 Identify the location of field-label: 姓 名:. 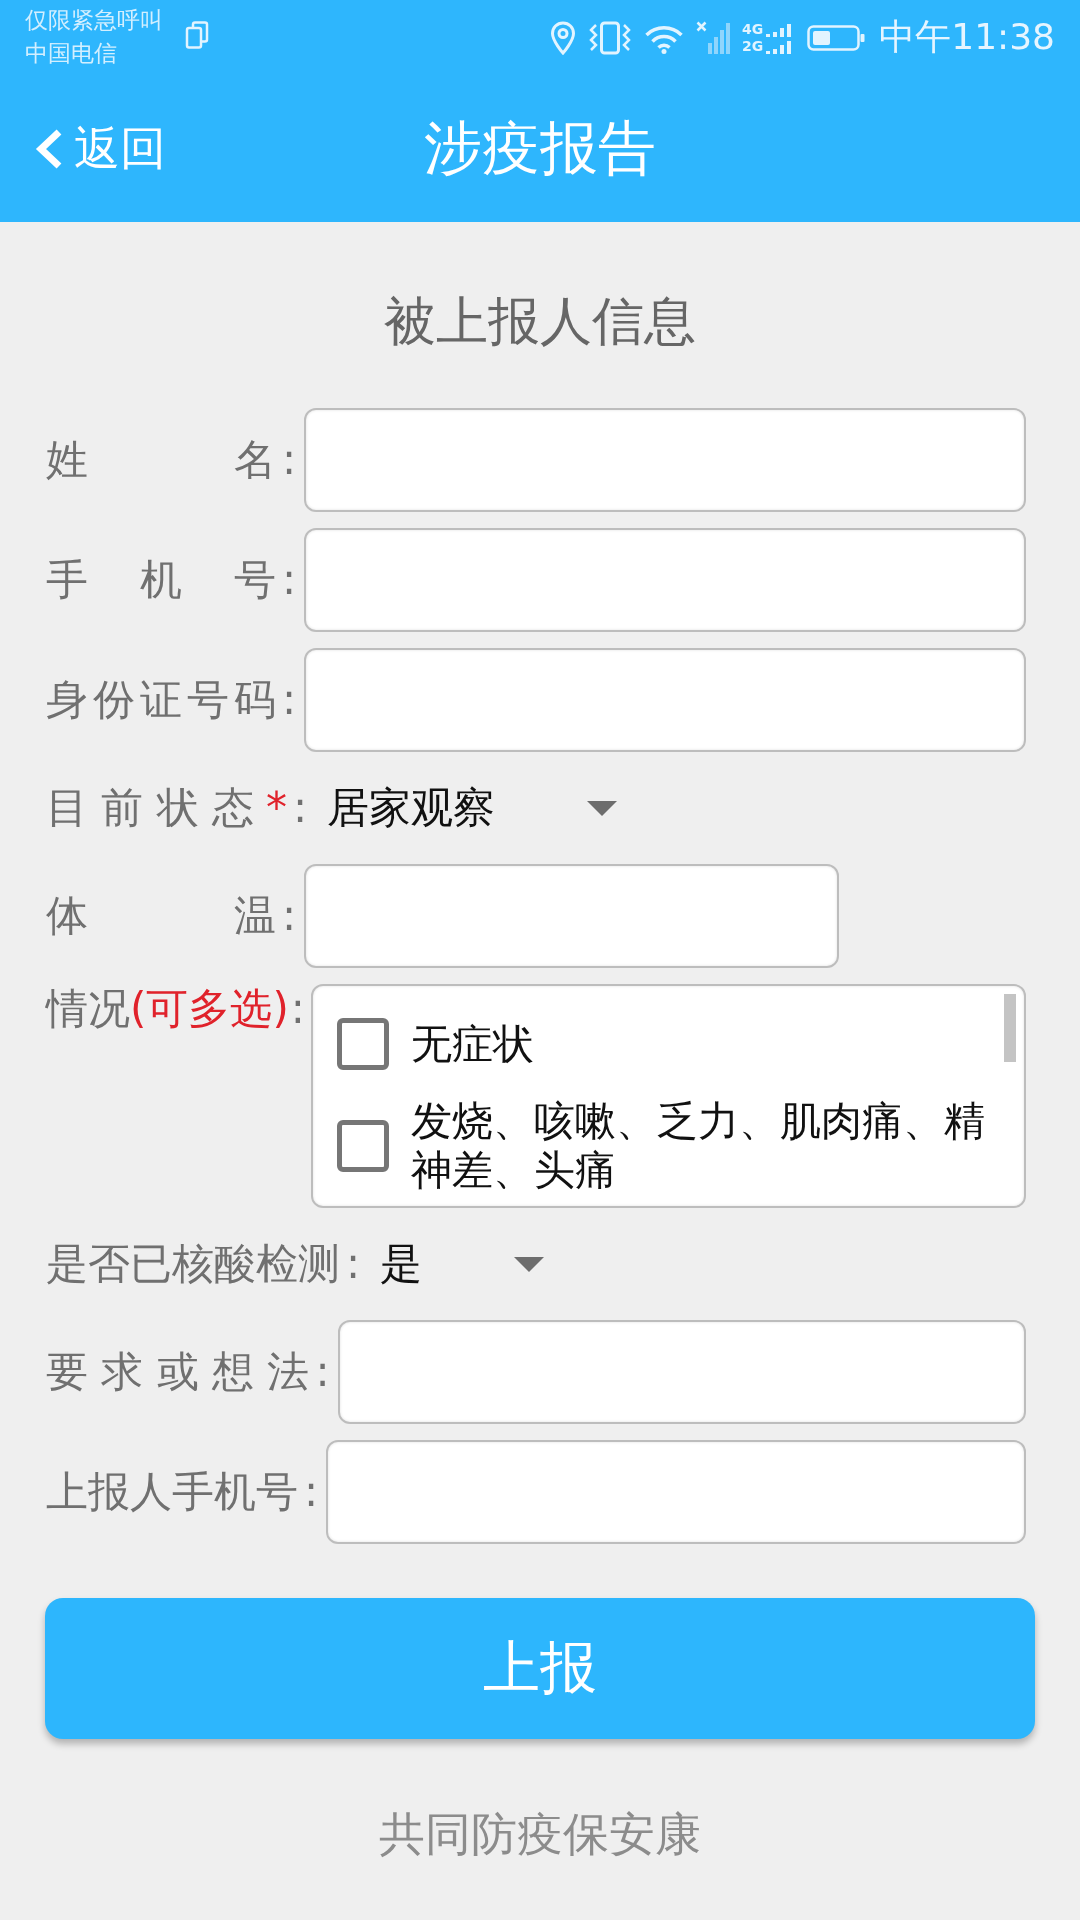
(171, 460).